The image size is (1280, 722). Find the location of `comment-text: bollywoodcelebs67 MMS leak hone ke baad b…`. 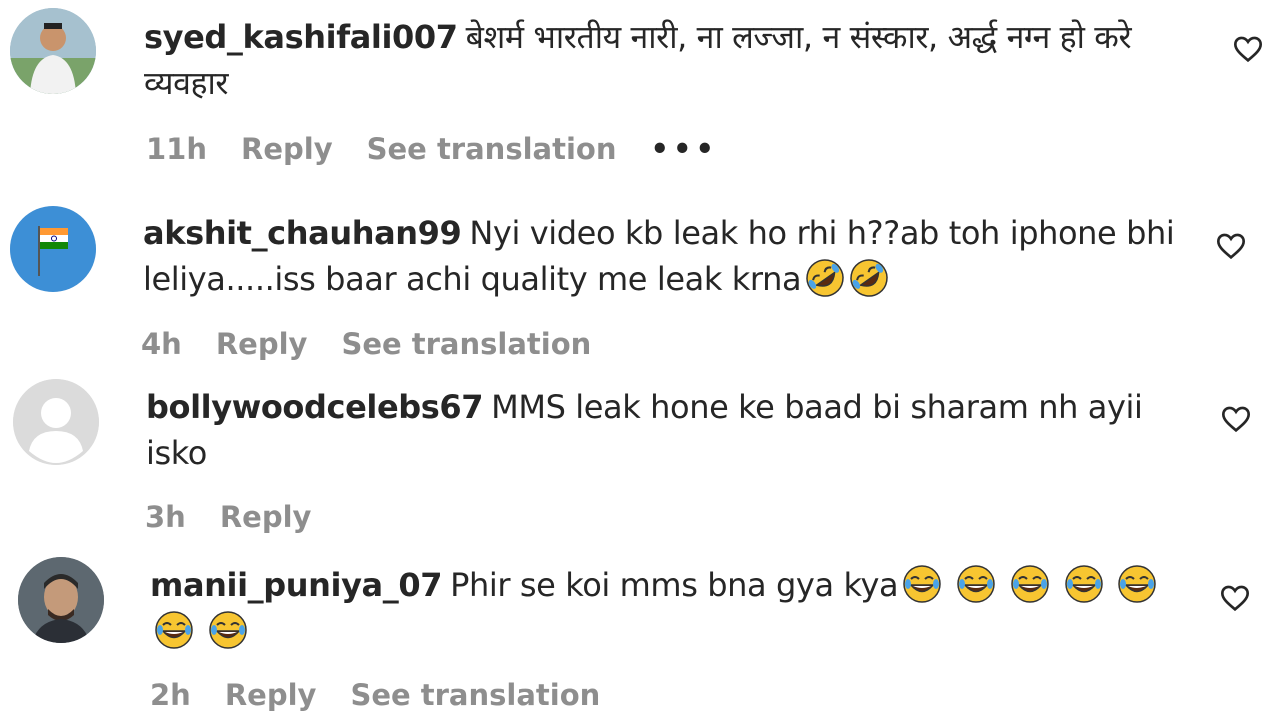

comment-text: bollywoodcelebs67 MMS leak hone ke baad b… is located at coordinates (666, 430).